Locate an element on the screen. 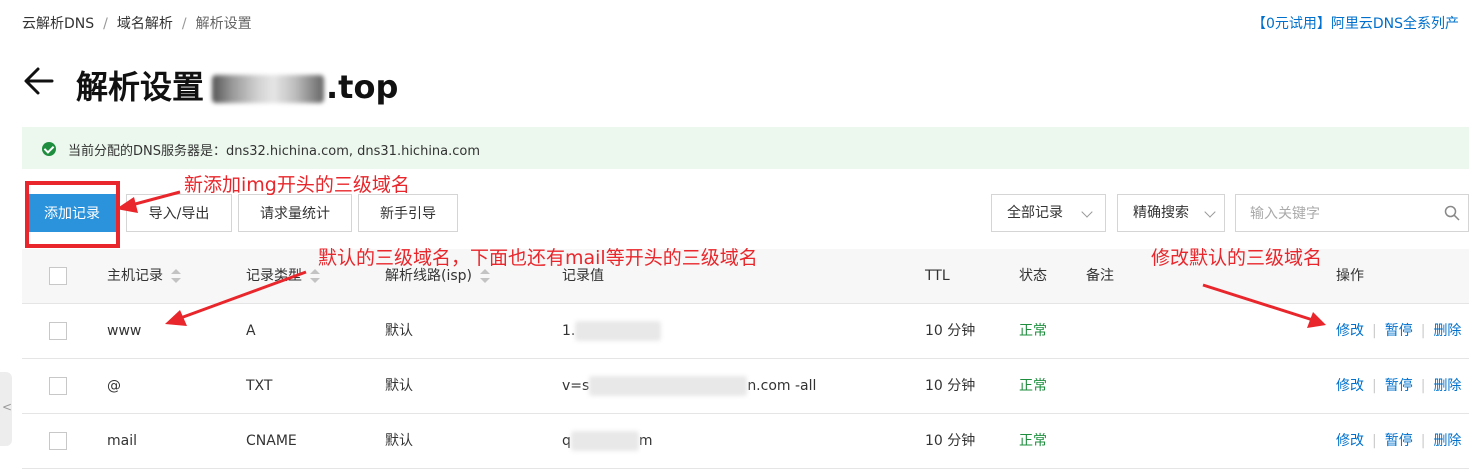 Image resolution: width=1469 pixels, height=469 pixels. cell-value-prefix: q is located at coordinates (566, 441).